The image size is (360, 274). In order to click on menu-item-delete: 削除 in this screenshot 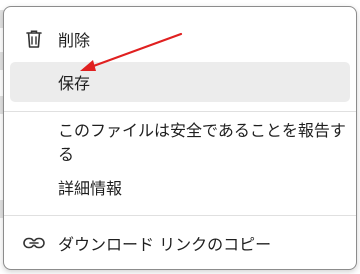, I will do `click(180, 39)`.